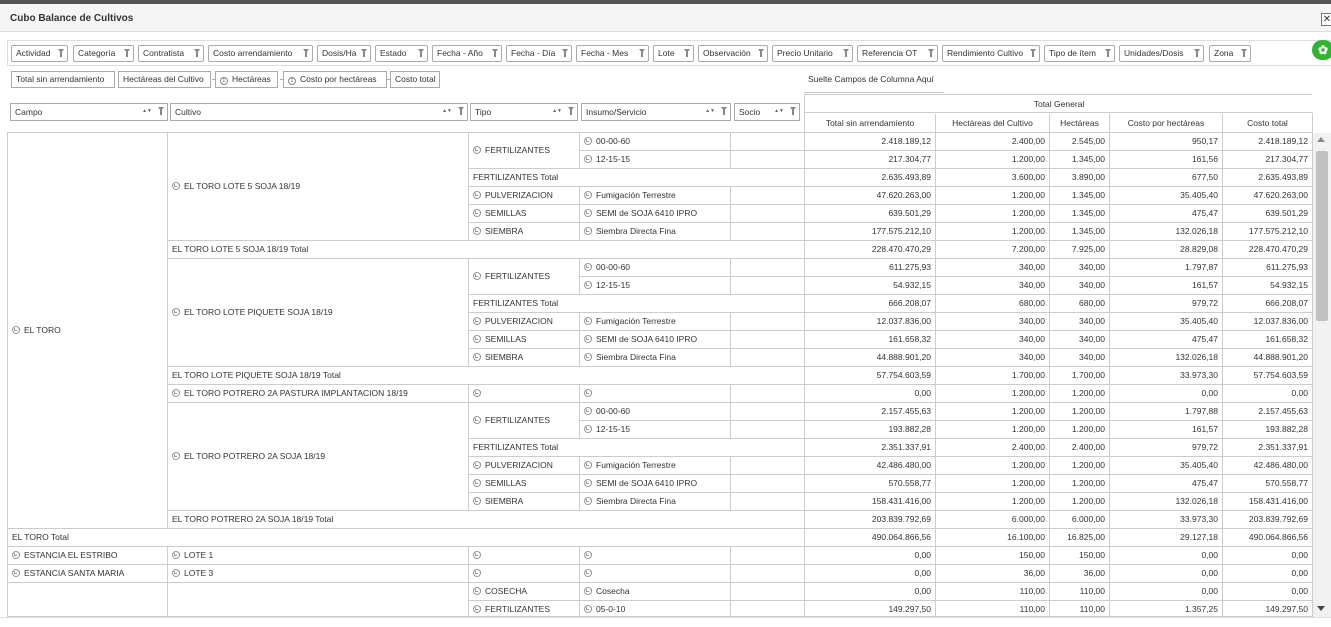  Describe the element at coordinates (335, 79) in the screenshot. I see `value-field-3: Σ Costo por hectáreas` at that location.